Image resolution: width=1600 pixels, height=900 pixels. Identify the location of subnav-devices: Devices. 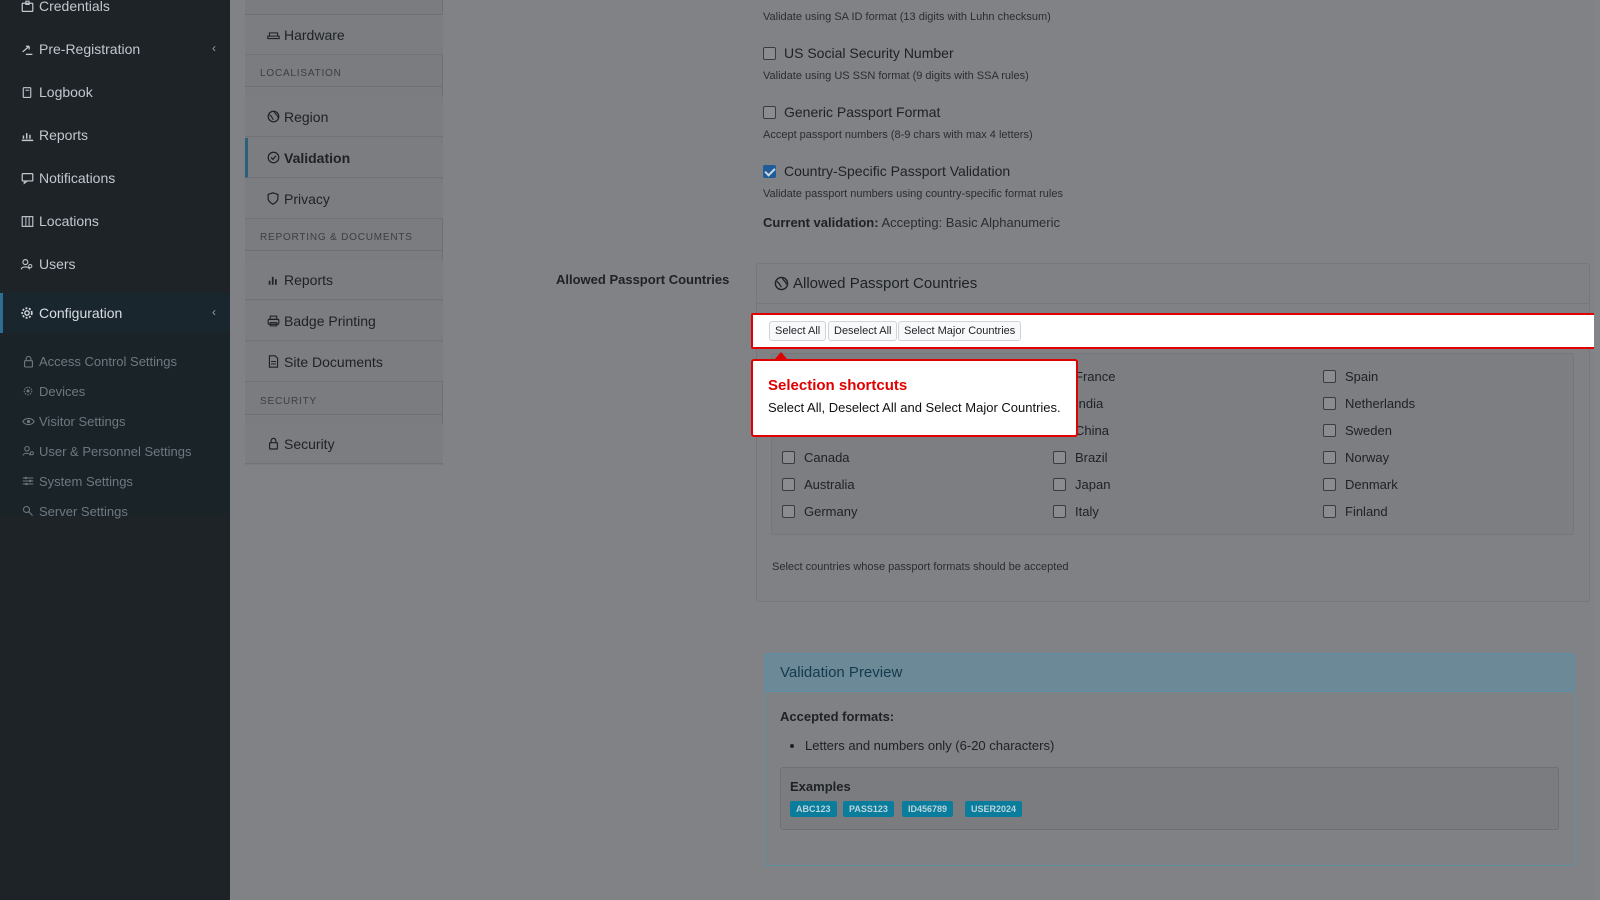
(52, 391).